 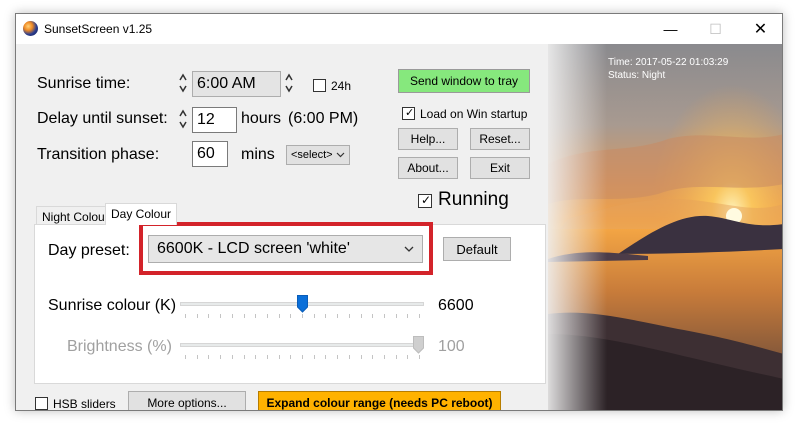 What do you see at coordinates (41, 403) in the screenshot?
I see `hsb-sliders-checkbox` at bounding box center [41, 403].